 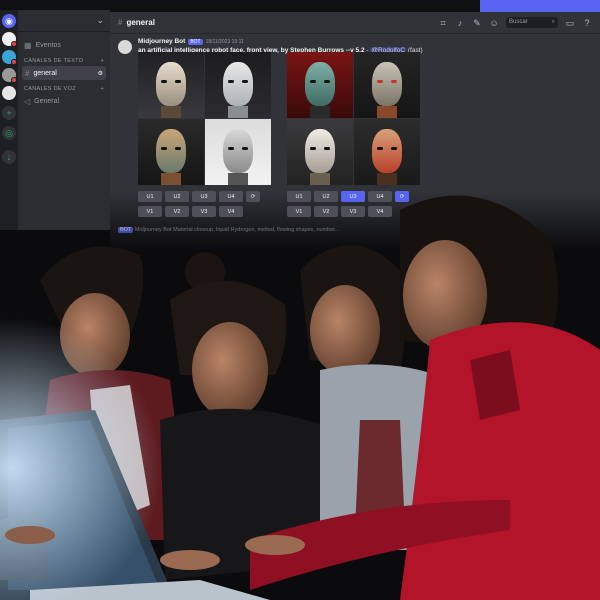 I want to click on speaker-icon: ◁, so click(x=27, y=101).